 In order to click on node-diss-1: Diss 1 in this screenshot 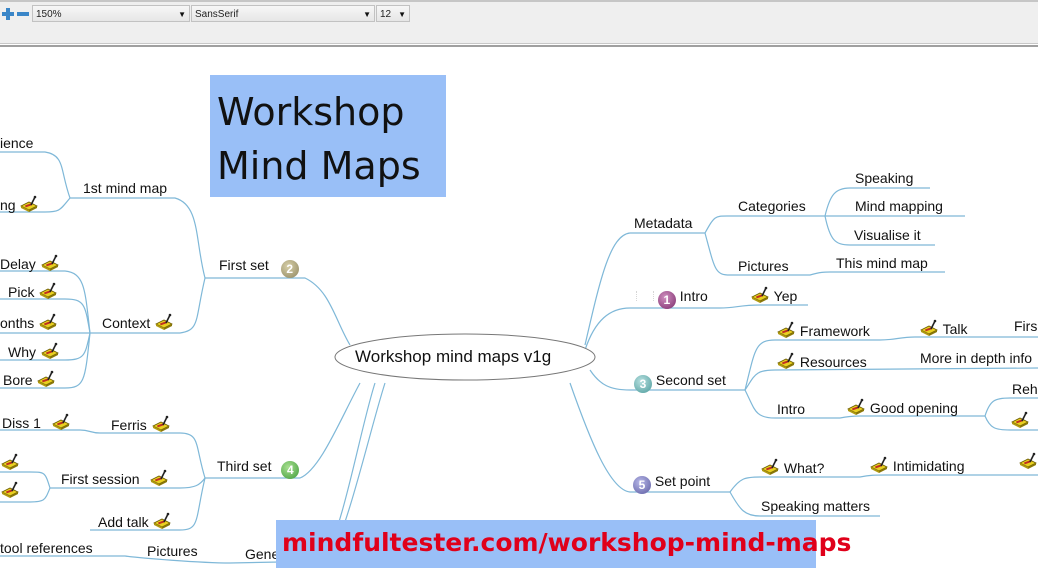, I will do `click(36, 422)`.